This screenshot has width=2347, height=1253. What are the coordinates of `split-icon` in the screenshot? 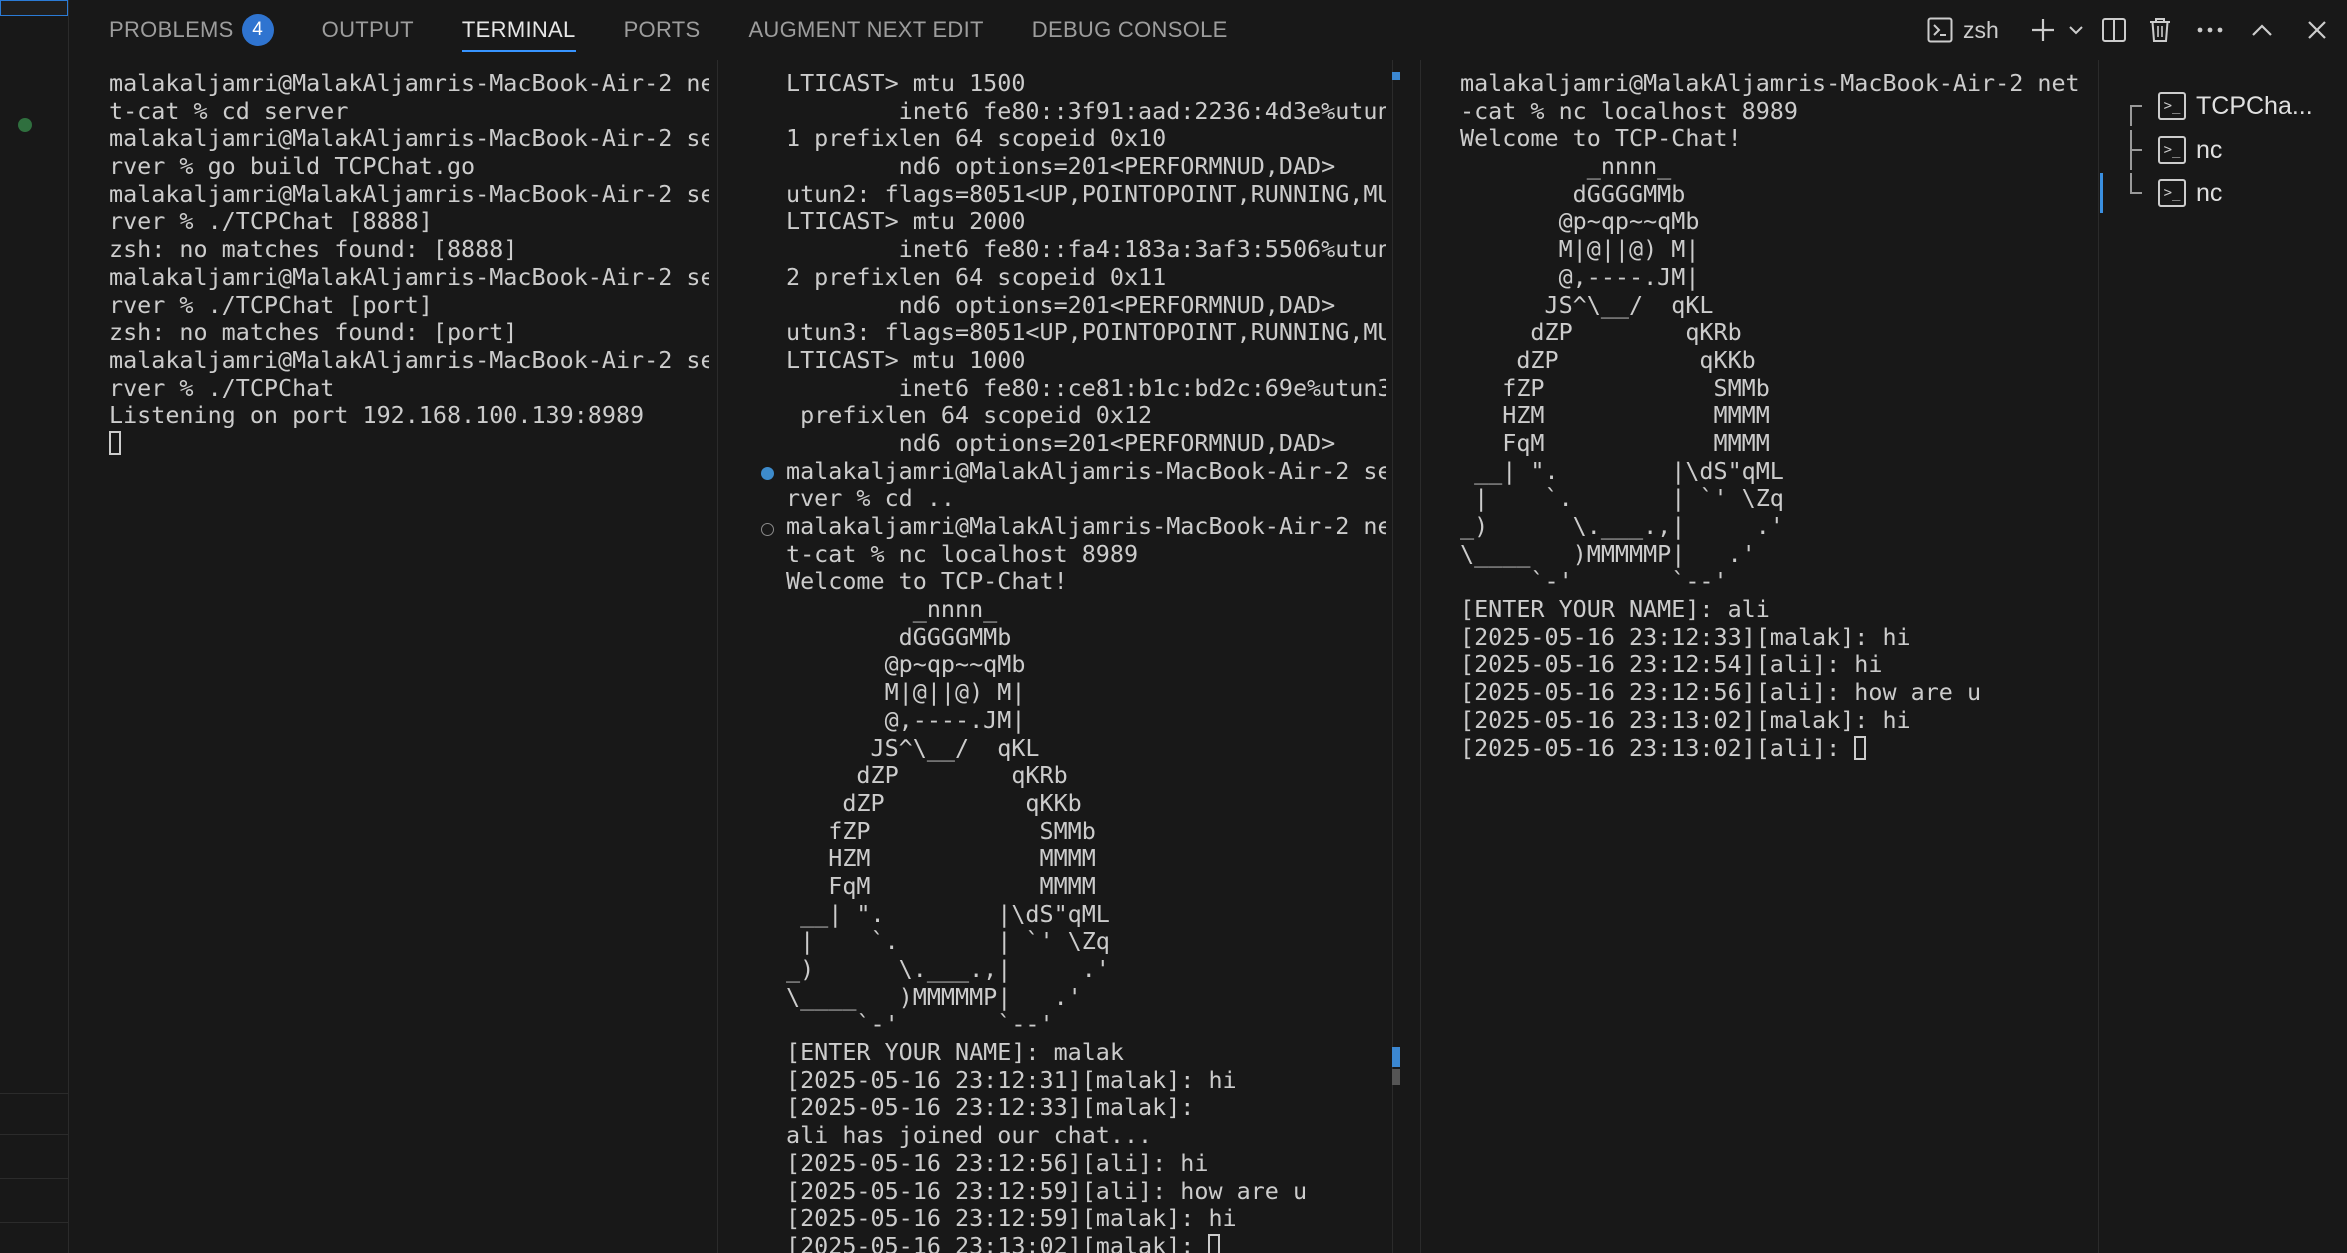 It's located at (2114, 30).